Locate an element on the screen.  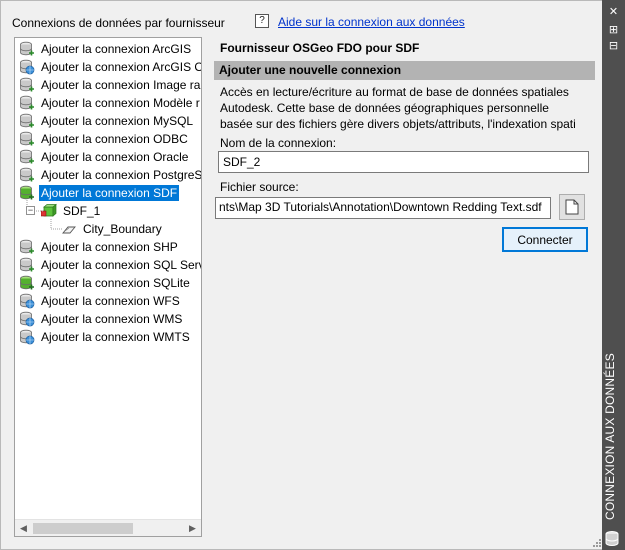
file-icon is located at coordinates (572, 207).